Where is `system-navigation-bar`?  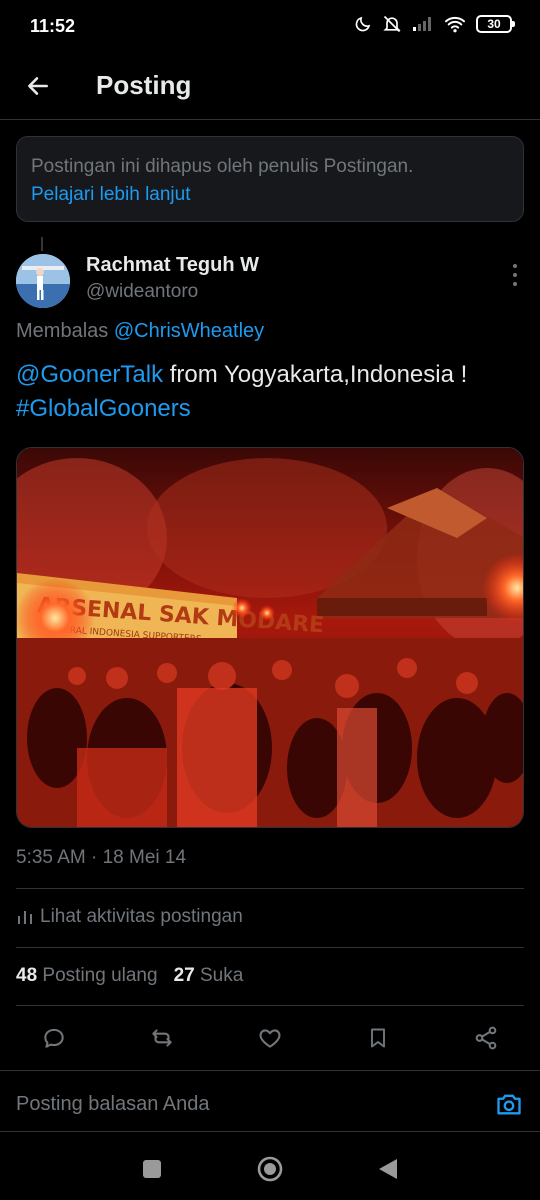 system-navigation-bar is located at coordinates (270, 1168).